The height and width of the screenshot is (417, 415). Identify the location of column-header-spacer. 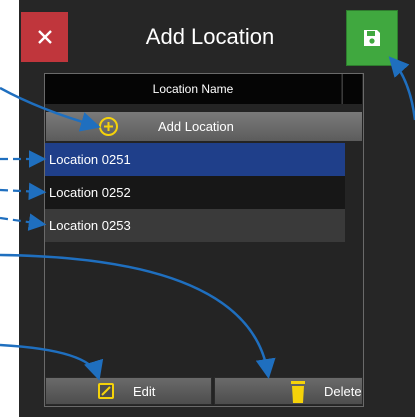
(352, 89).